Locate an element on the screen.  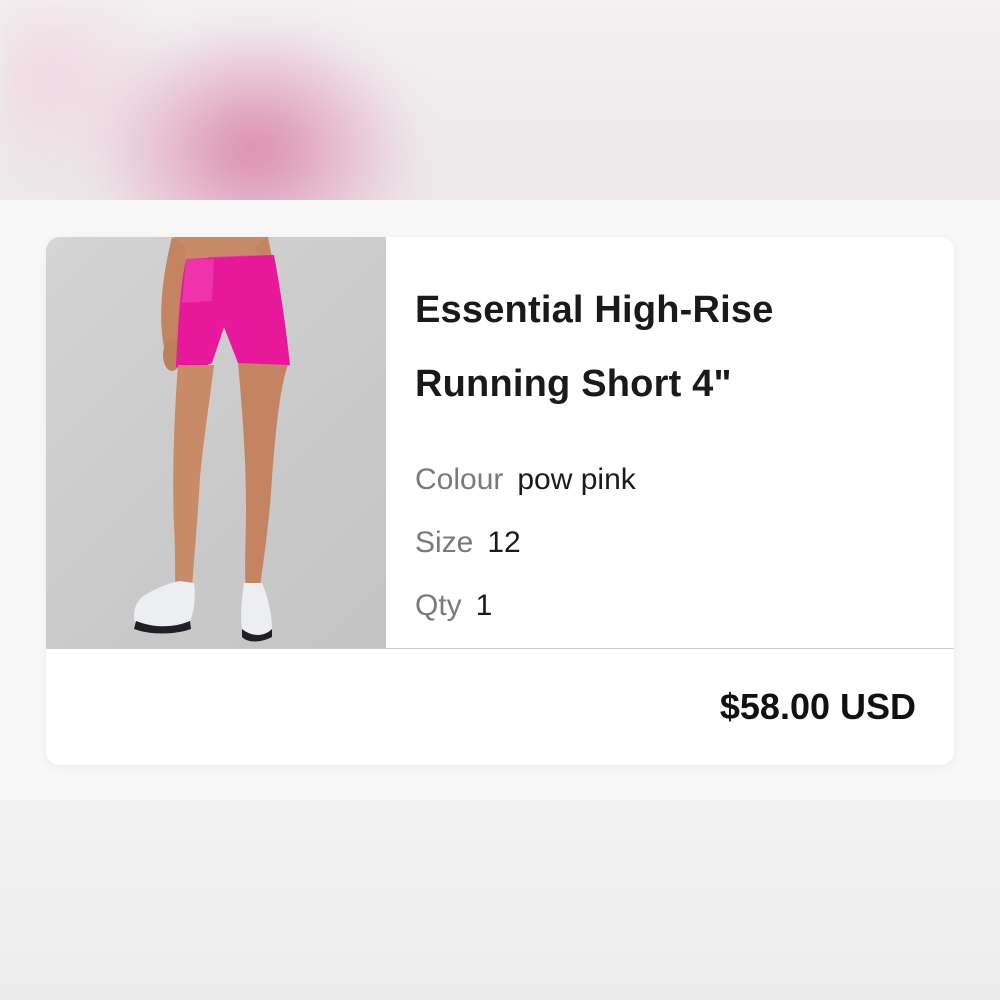
colour-value: pow pink is located at coordinates (576, 479).